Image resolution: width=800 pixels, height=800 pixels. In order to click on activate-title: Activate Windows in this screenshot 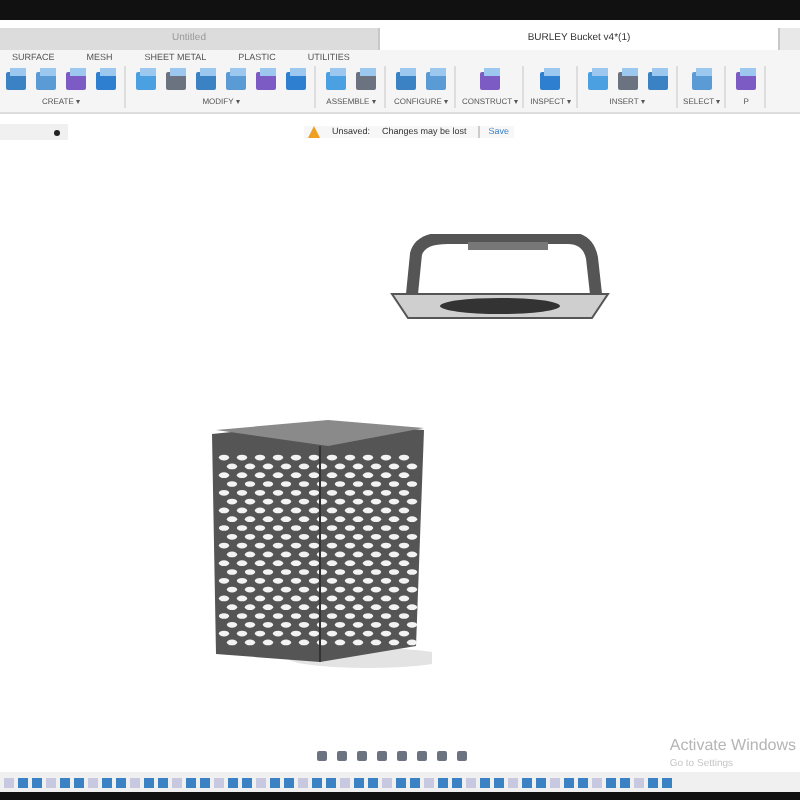, I will do `click(732, 746)`.